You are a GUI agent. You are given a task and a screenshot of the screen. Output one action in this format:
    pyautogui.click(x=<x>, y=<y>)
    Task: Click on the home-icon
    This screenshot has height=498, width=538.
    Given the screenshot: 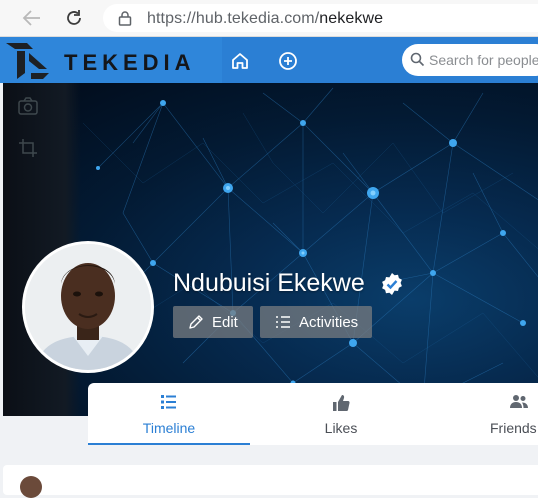 What is the action you would take?
    pyautogui.click(x=240, y=61)
    